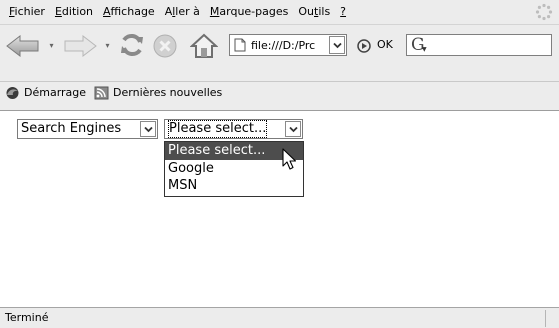 The width and height of the screenshot is (559, 328). Describe the element at coordinates (87, 129) in the screenshot. I see `category-select: Search Engines` at that location.